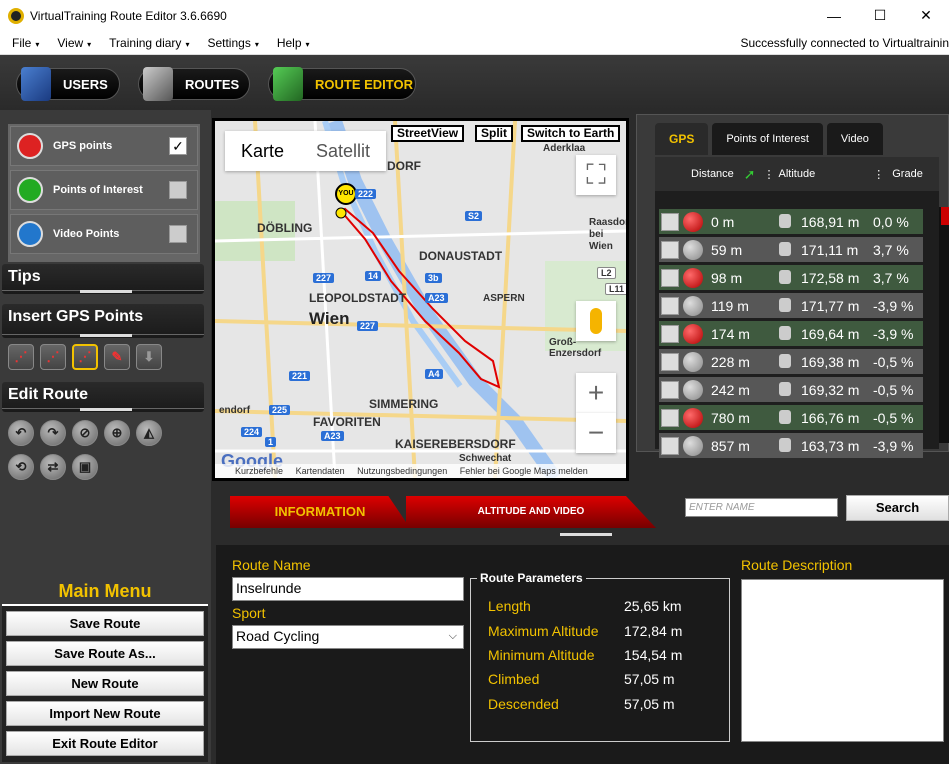 This screenshot has width=949, height=764. What do you see at coordinates (290, 43) in the screenshot?
I see `menu-help: Help ▾` at bounding box center [290, 43].